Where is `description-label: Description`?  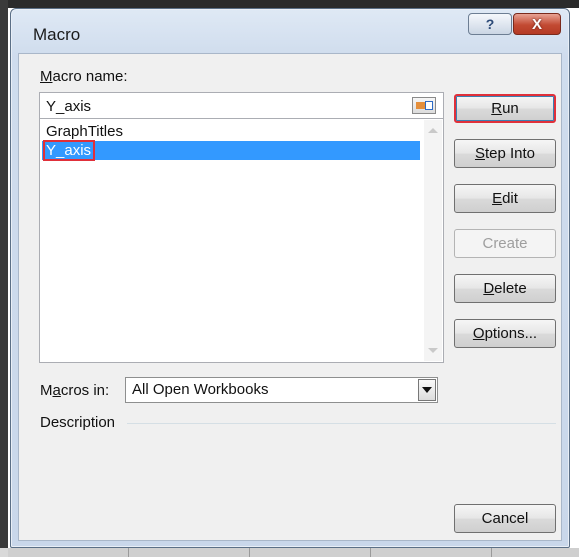
description-label: Description is located at coordinates (78, 422).